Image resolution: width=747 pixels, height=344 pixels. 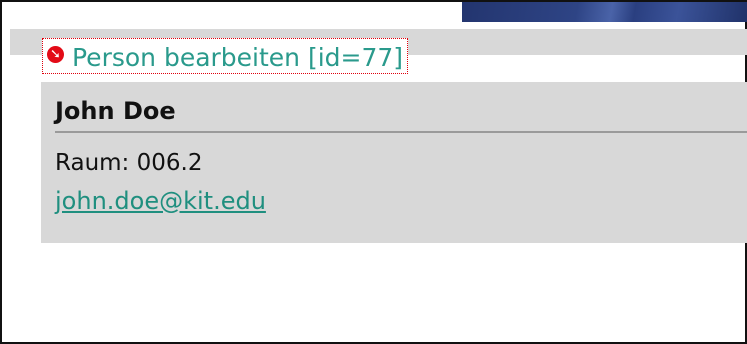 What do you see at coordinates (129, 163) in the screenshot?
I see `person-room: Raum: 006.2` at bounding box center [129, 163].